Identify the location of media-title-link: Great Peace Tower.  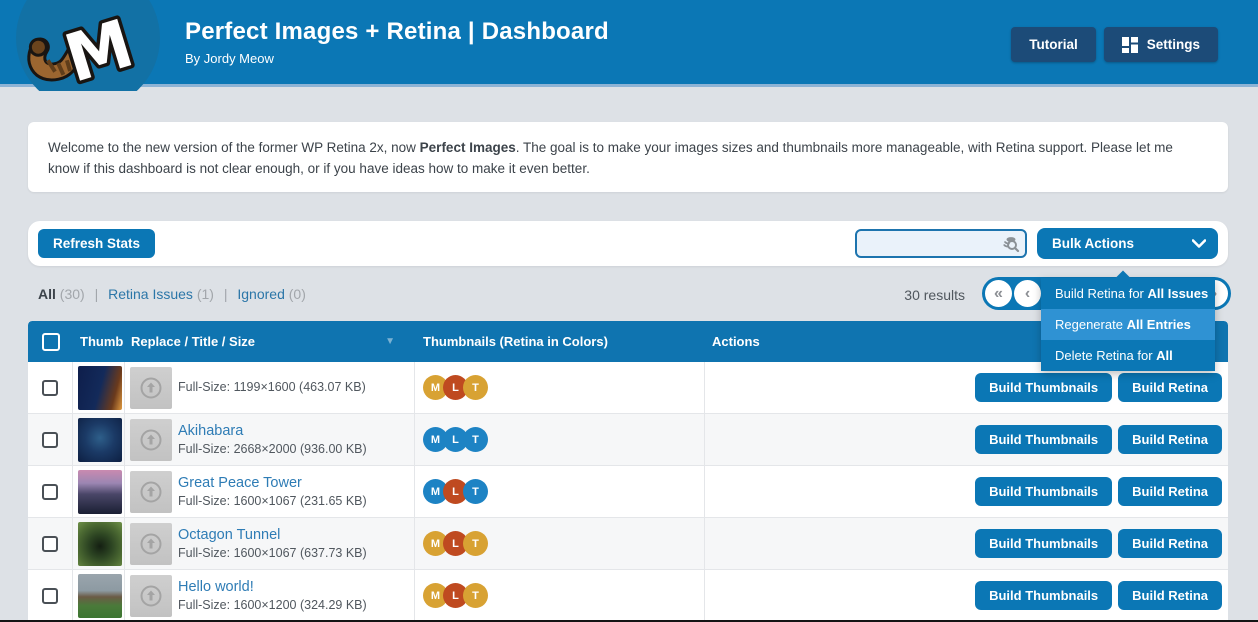
(272, 483).